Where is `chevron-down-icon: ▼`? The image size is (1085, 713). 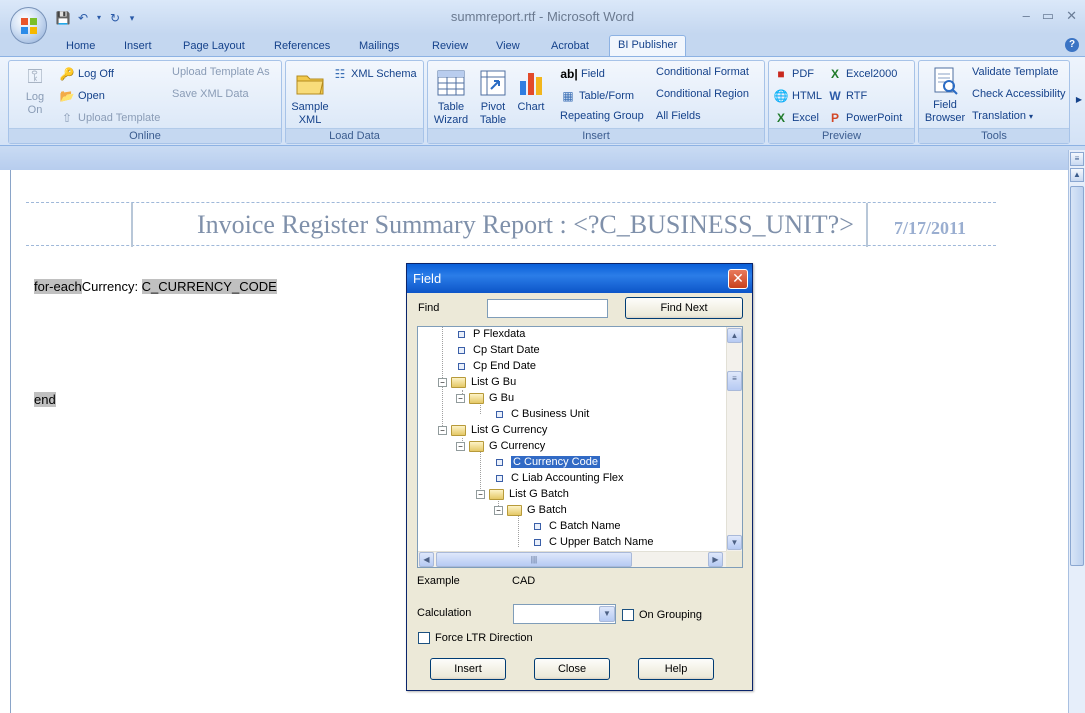 chevron-down-icon: ▼ is located at coordinates (607, 614).